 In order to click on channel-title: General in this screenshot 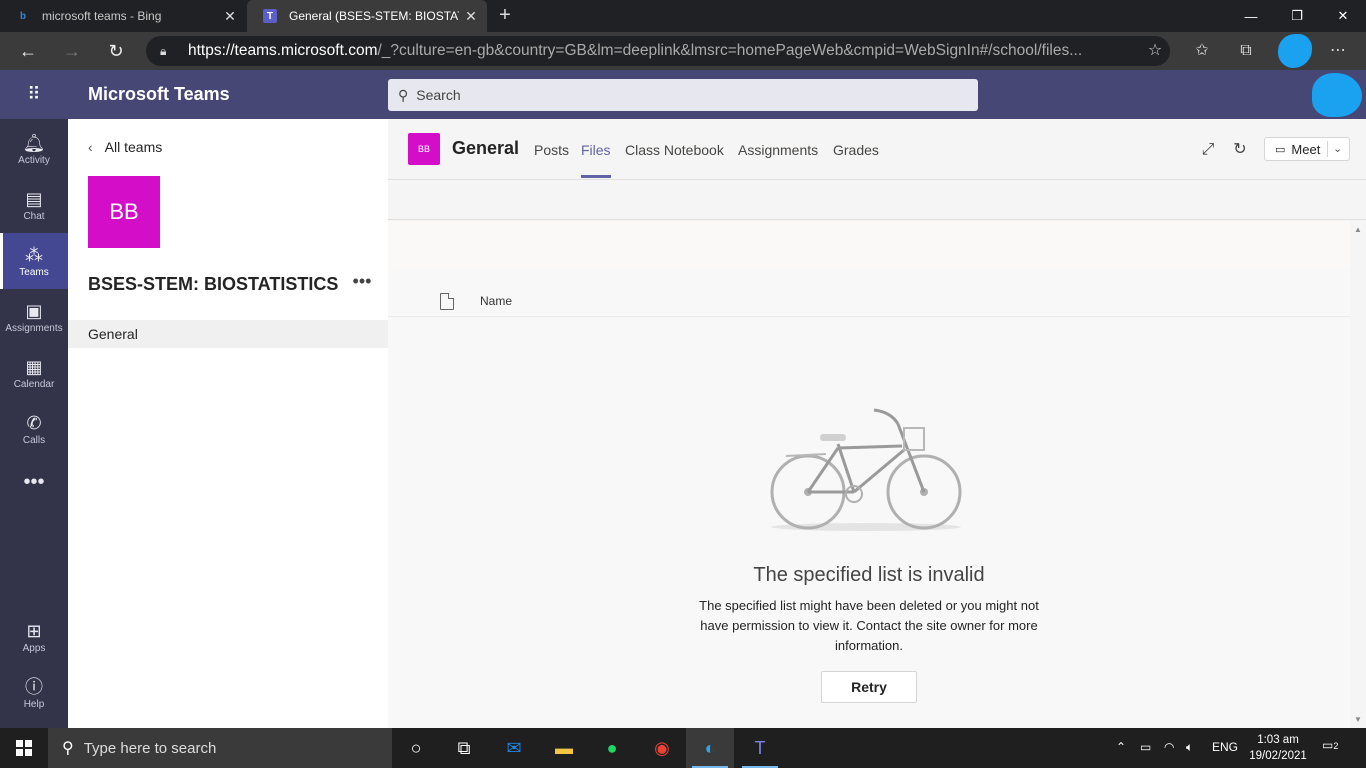, I will do `click(486, 148)`.